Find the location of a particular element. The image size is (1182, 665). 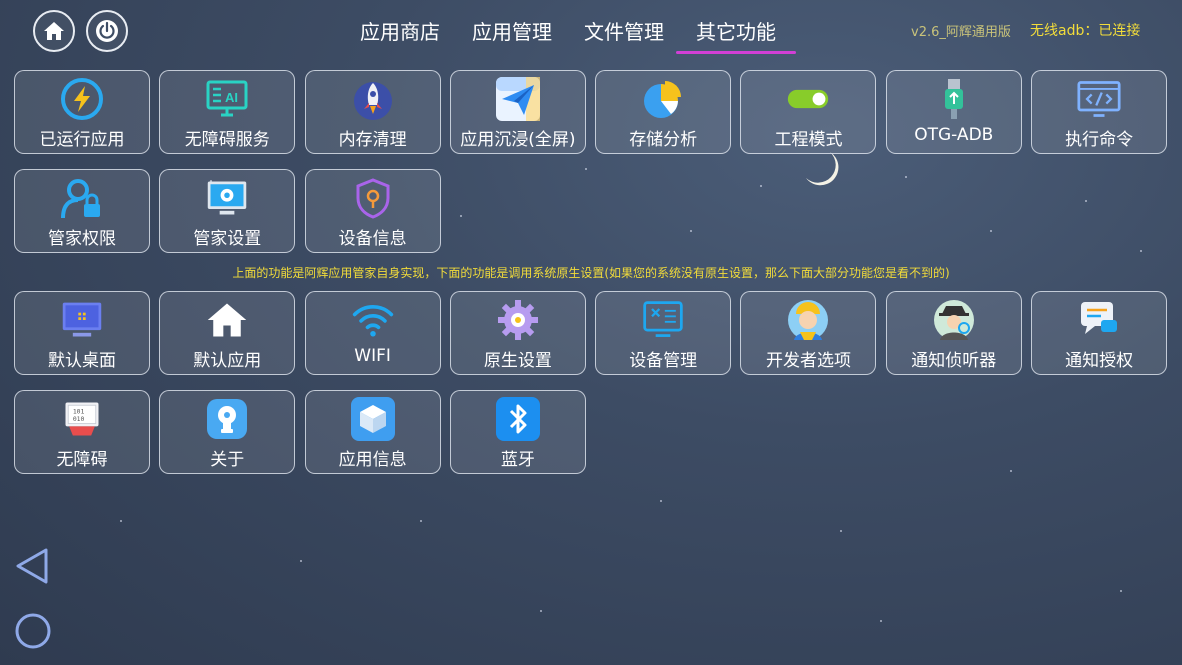

tile-label: 存储分析 is located at coordinates (663, 140).